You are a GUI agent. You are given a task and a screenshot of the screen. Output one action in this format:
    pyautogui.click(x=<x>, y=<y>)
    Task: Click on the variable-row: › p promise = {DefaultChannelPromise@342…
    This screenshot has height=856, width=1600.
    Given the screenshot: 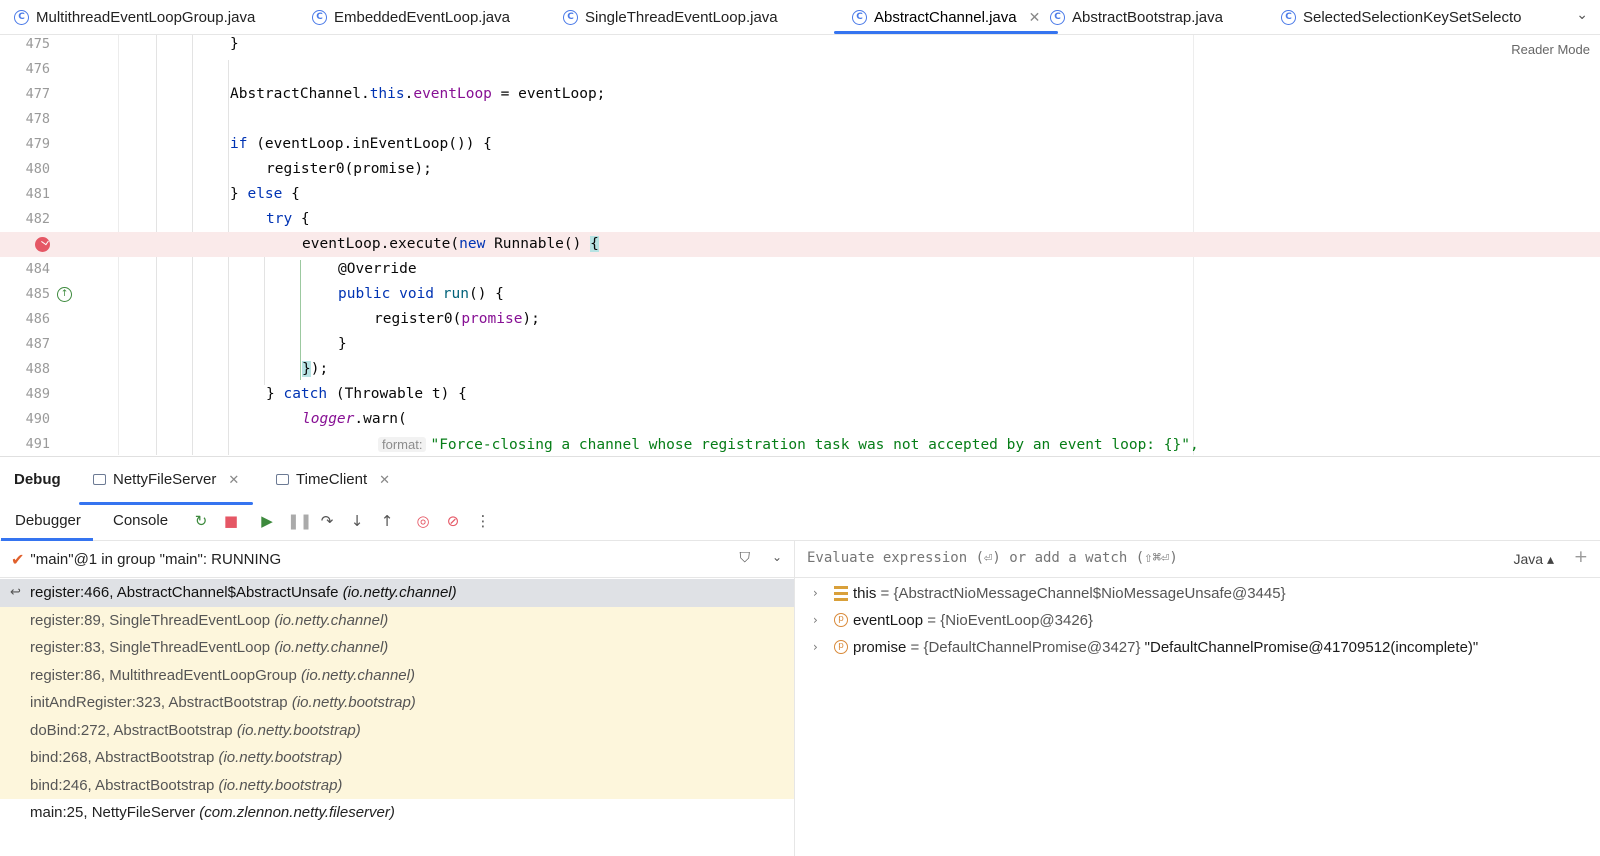 What is the action you would take?
    pyautogui.click(x=1197, y=647)
    